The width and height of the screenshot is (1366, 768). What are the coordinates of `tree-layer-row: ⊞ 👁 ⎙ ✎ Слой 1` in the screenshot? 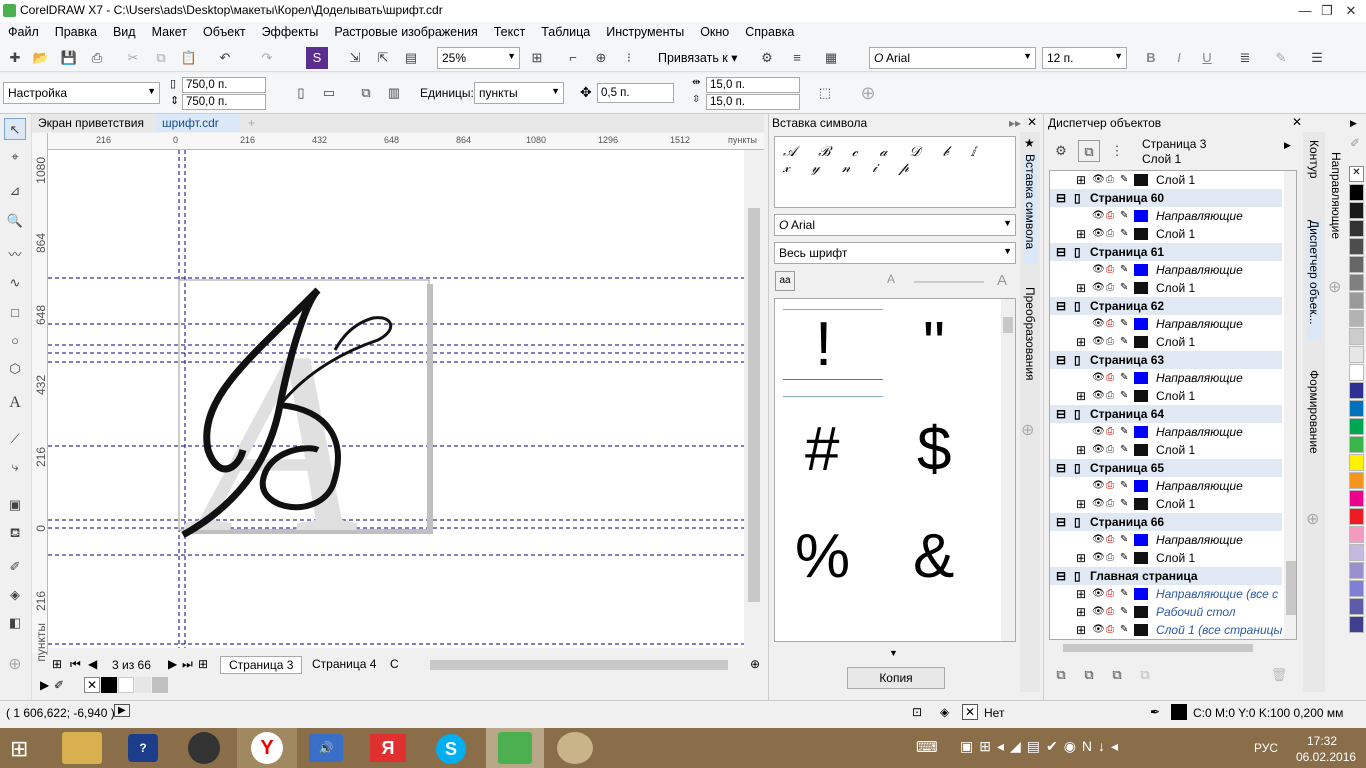 It's located at (1166, 450).